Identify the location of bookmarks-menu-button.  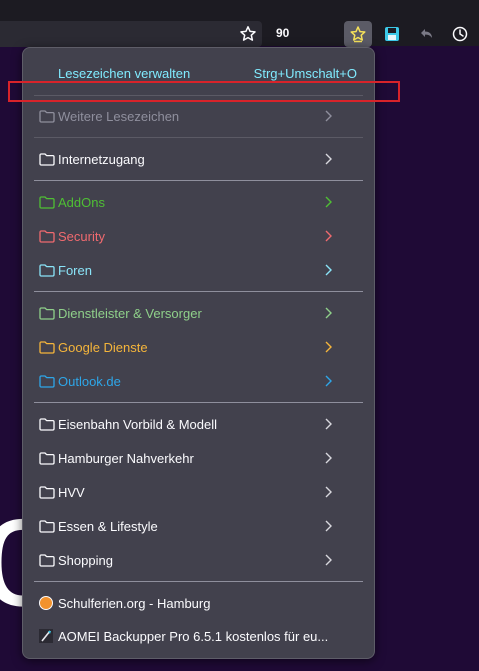
(358, 34).